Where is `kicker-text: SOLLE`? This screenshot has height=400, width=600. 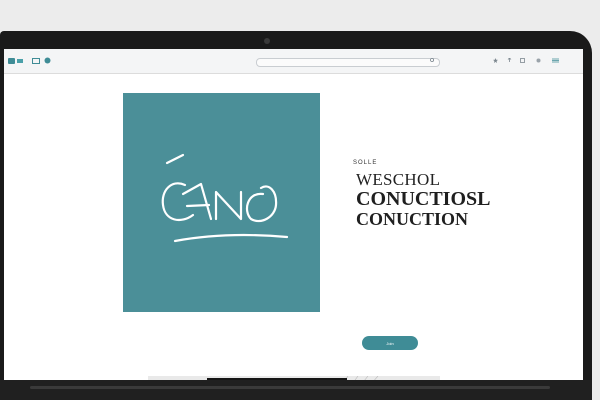 kicker-text: SOLLE is located at coordinates (365, 163).